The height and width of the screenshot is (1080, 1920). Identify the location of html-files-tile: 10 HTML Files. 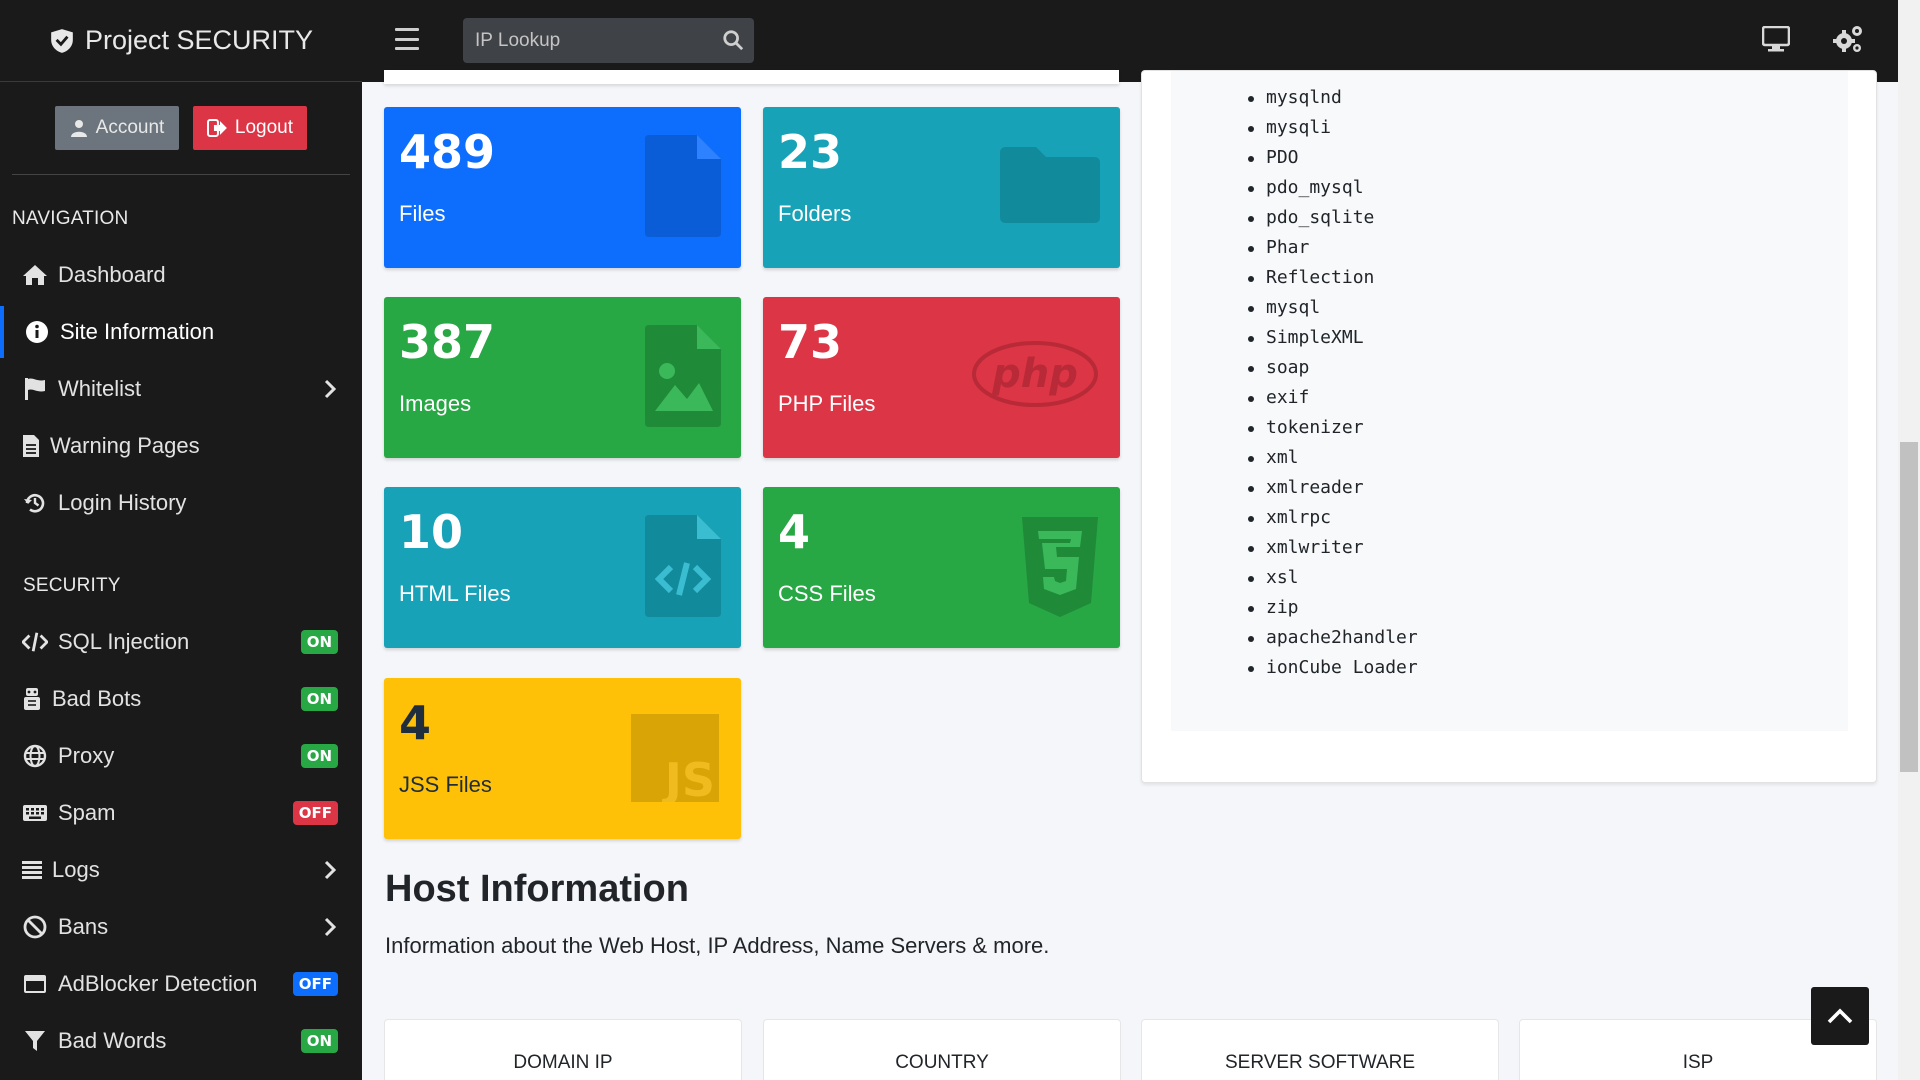
(562, 567).